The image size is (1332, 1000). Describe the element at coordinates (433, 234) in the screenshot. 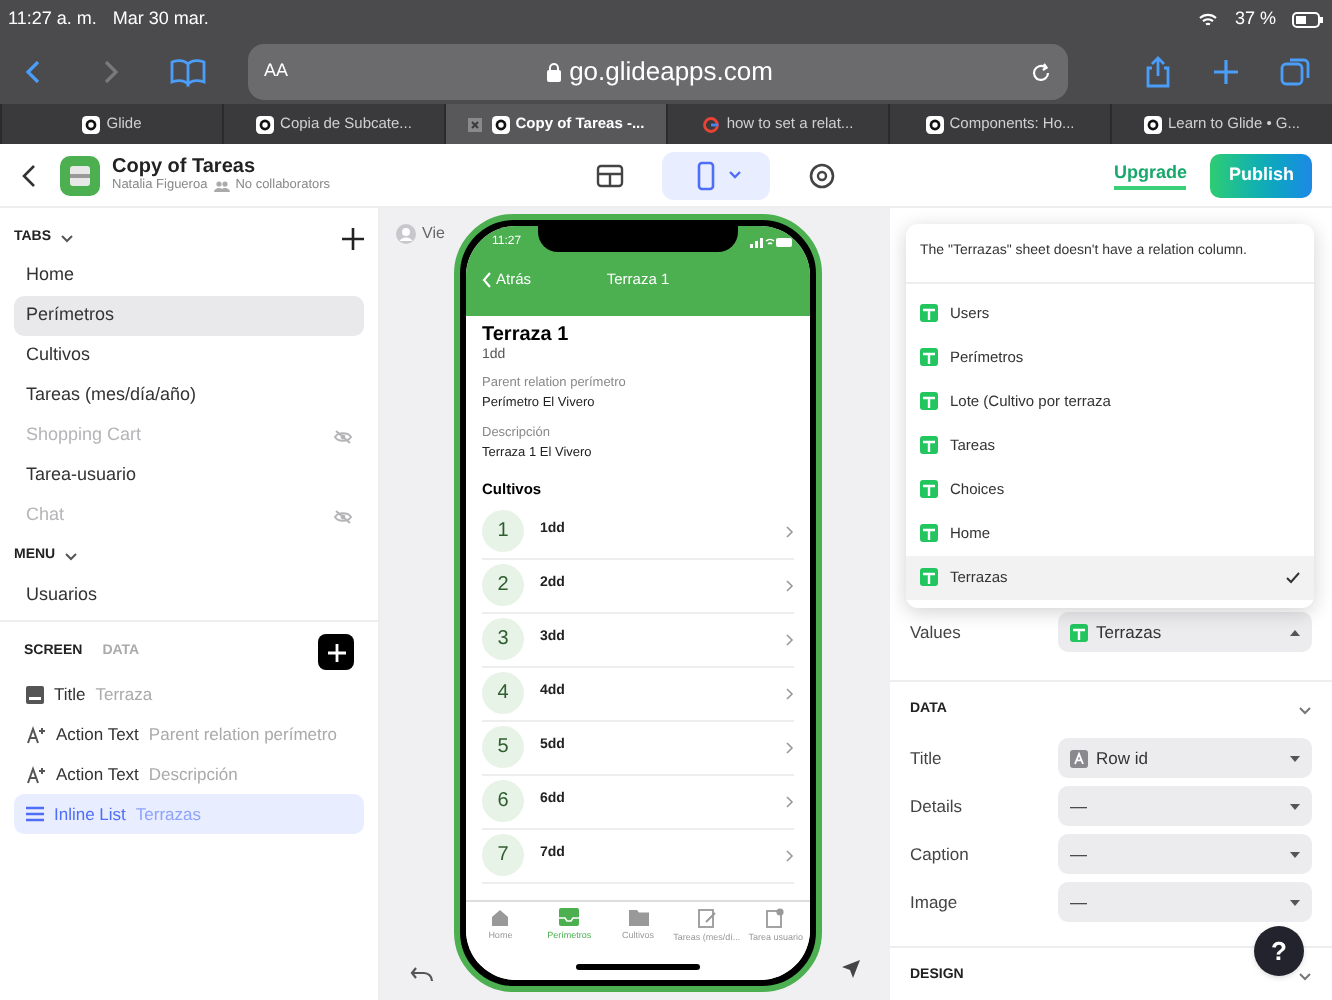

I see `viewer-label: Vie` at that location.